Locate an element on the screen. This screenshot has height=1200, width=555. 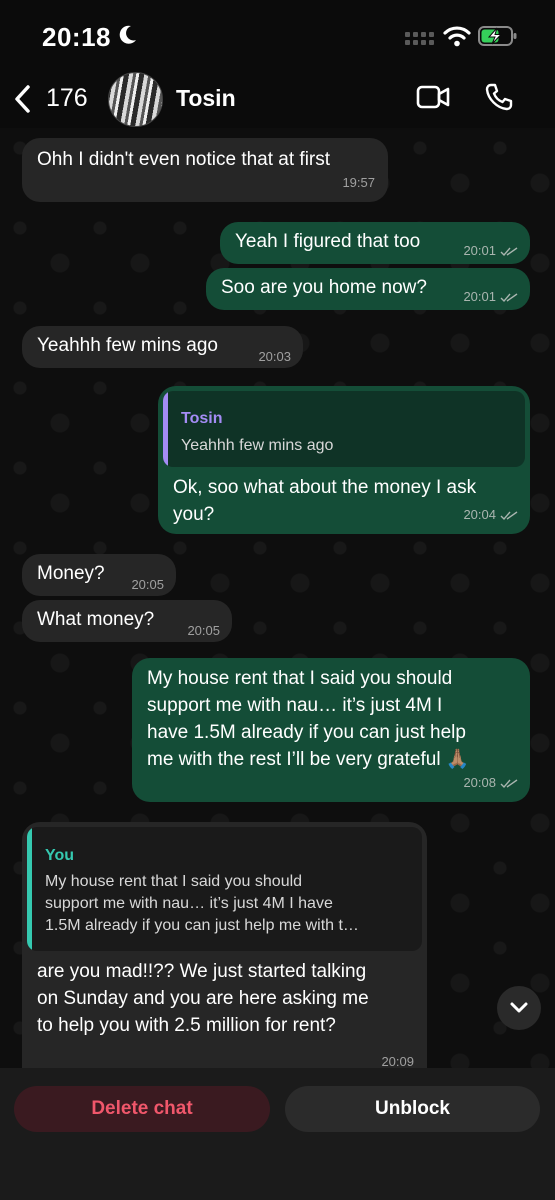
message-text-line: have 1.5M already if you can just help is located at coordinates (306, 732).